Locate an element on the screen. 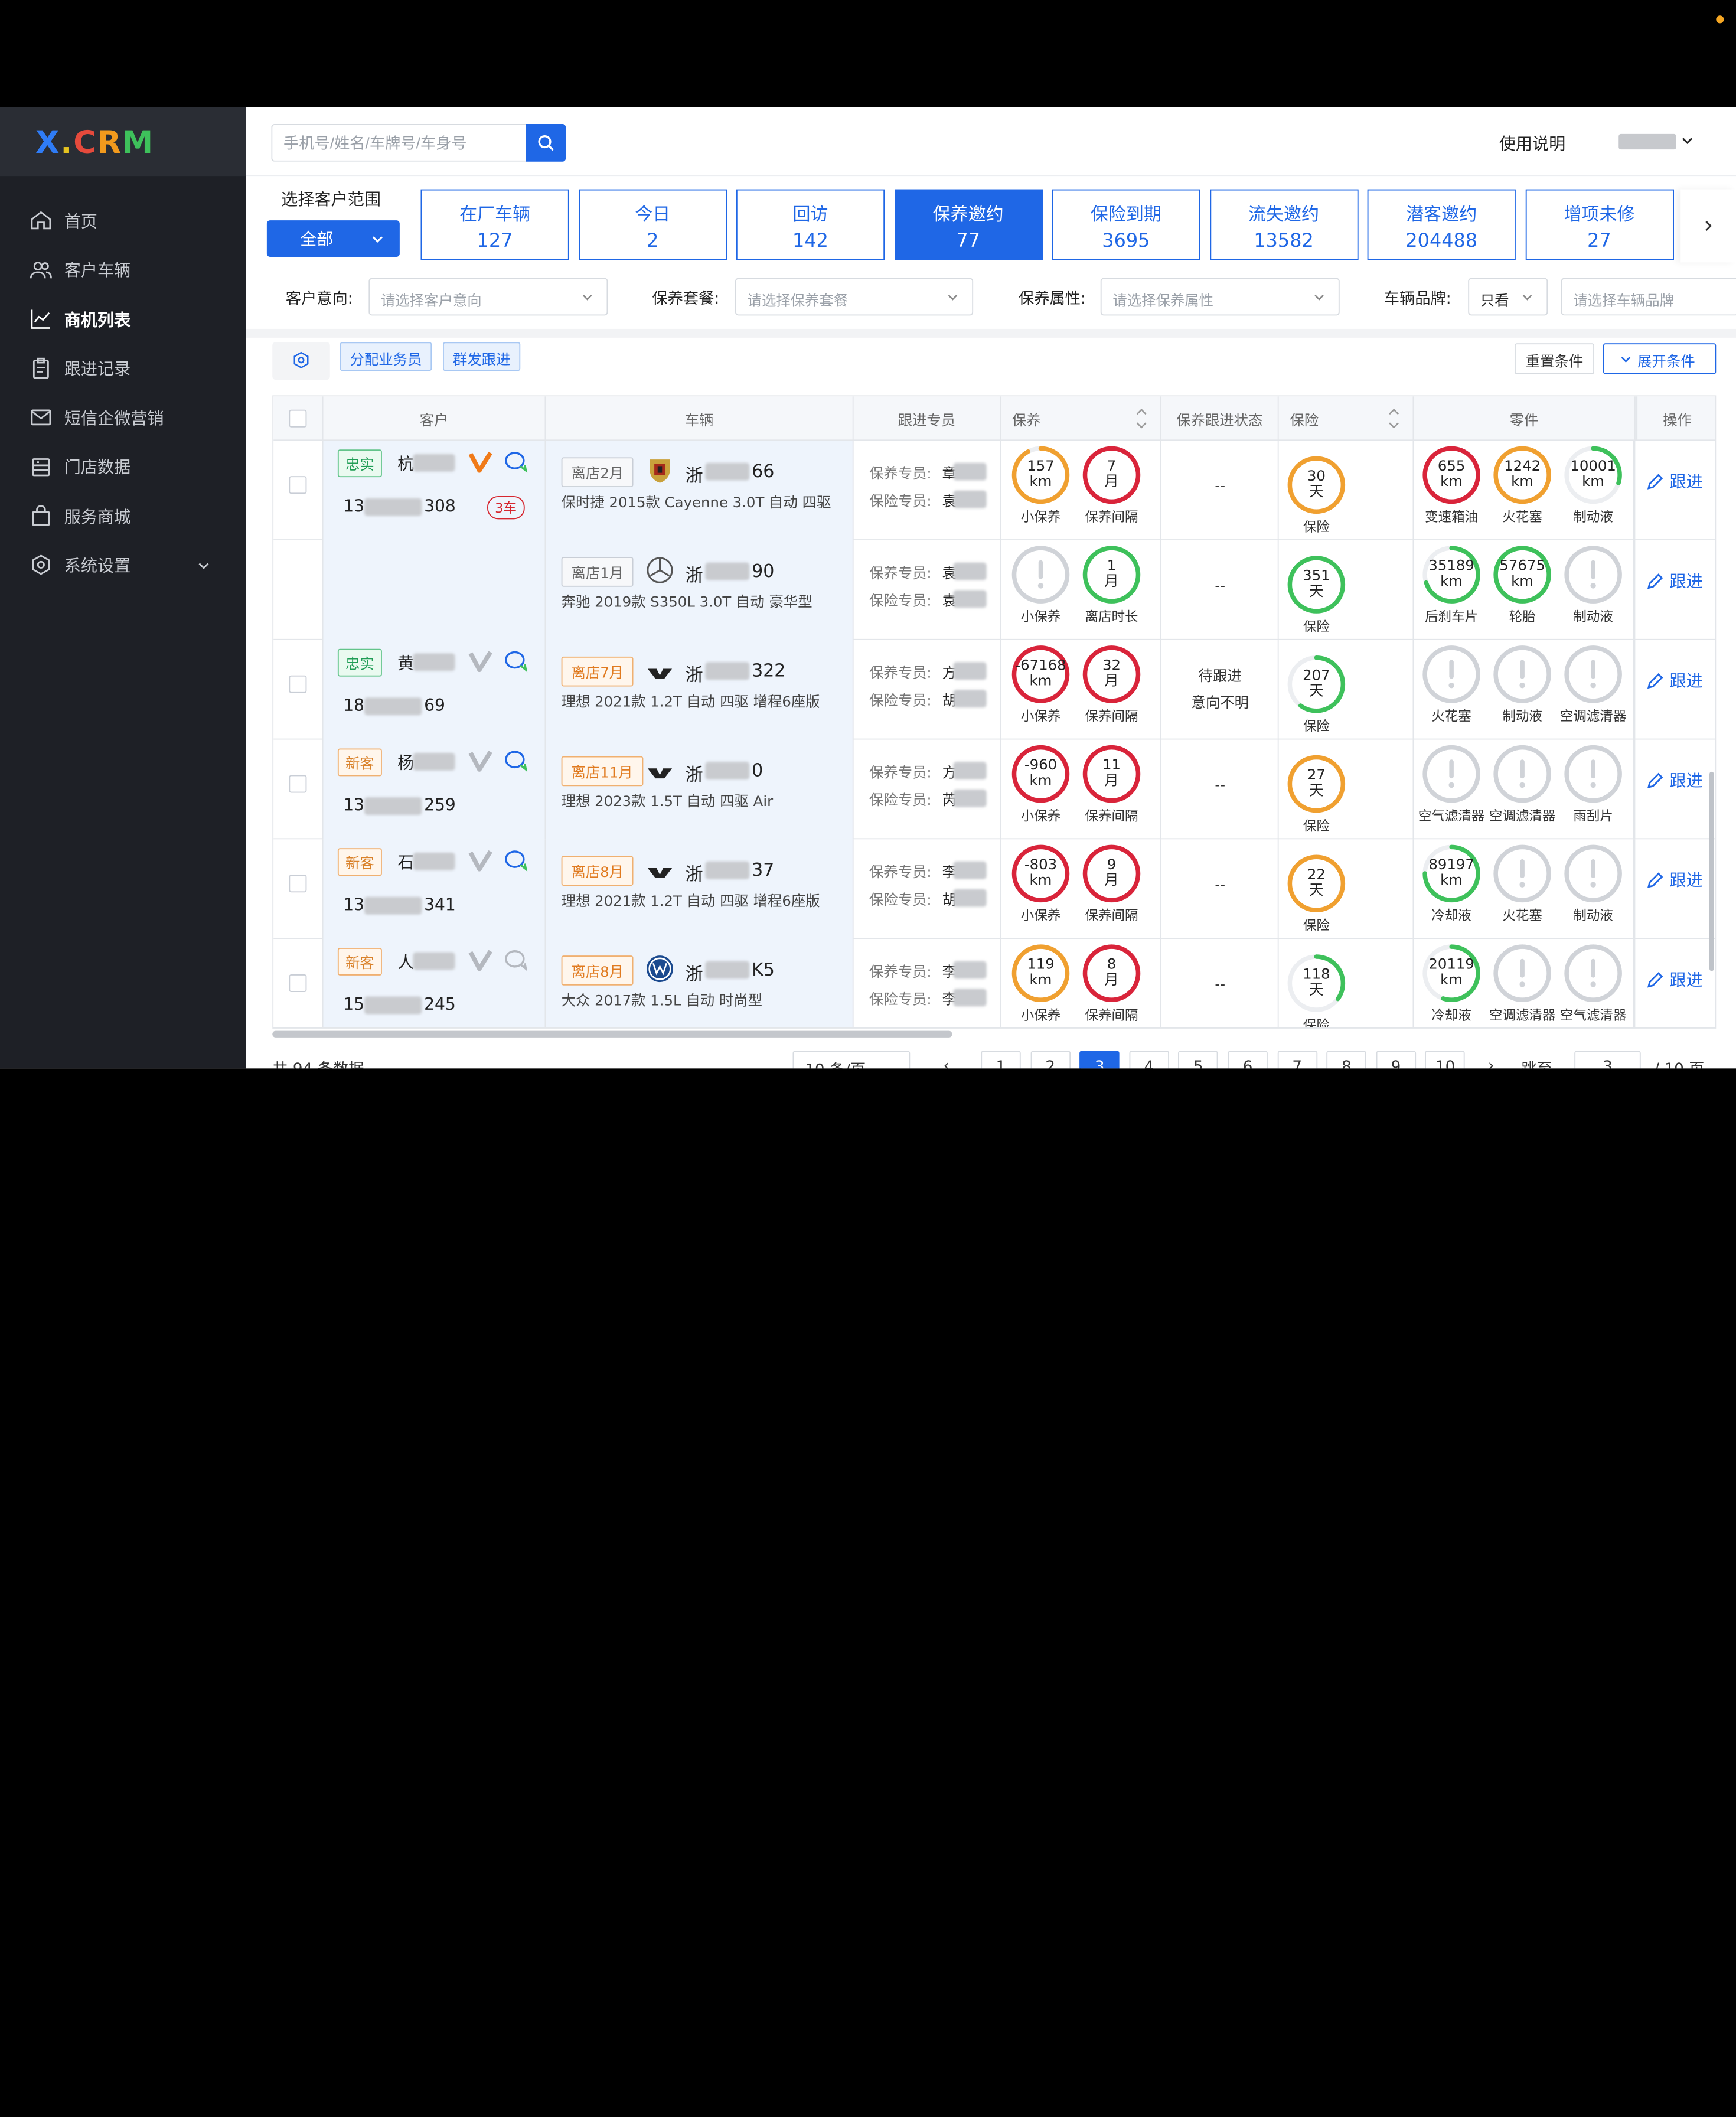 Image resolution: width=1736 pixels, height=2117 pixels. tab-5: 流失邀约 13582 is located at coordinates (1283, 224).